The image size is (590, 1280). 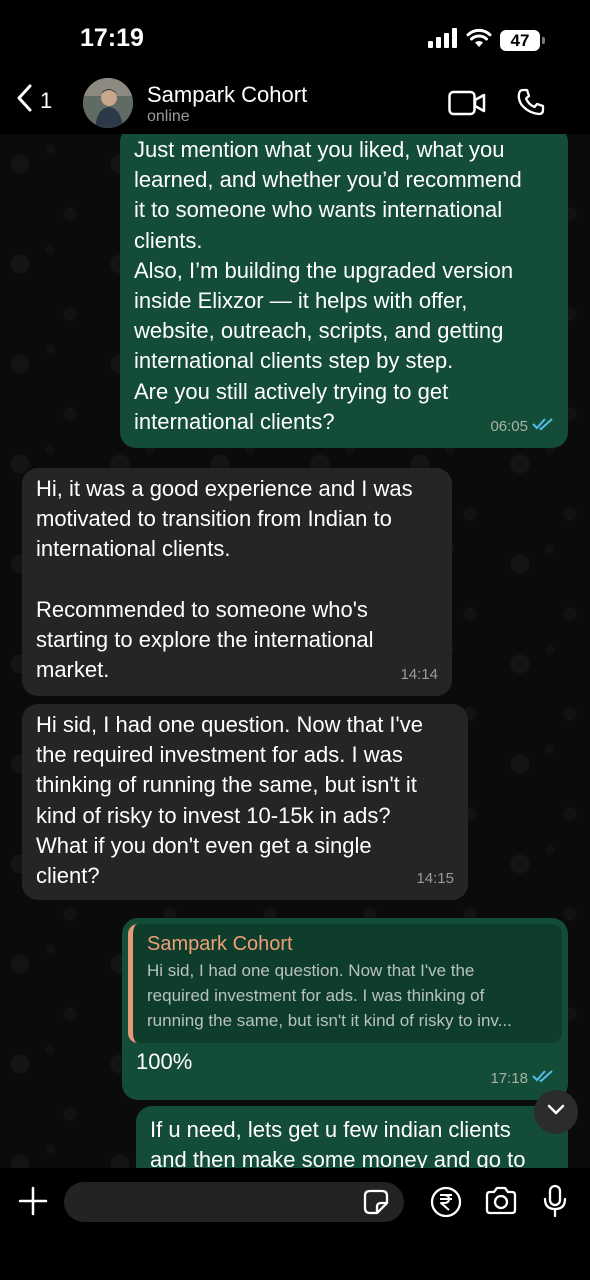 I want to click on message-time: 14:15, so click(x=435, y=878).